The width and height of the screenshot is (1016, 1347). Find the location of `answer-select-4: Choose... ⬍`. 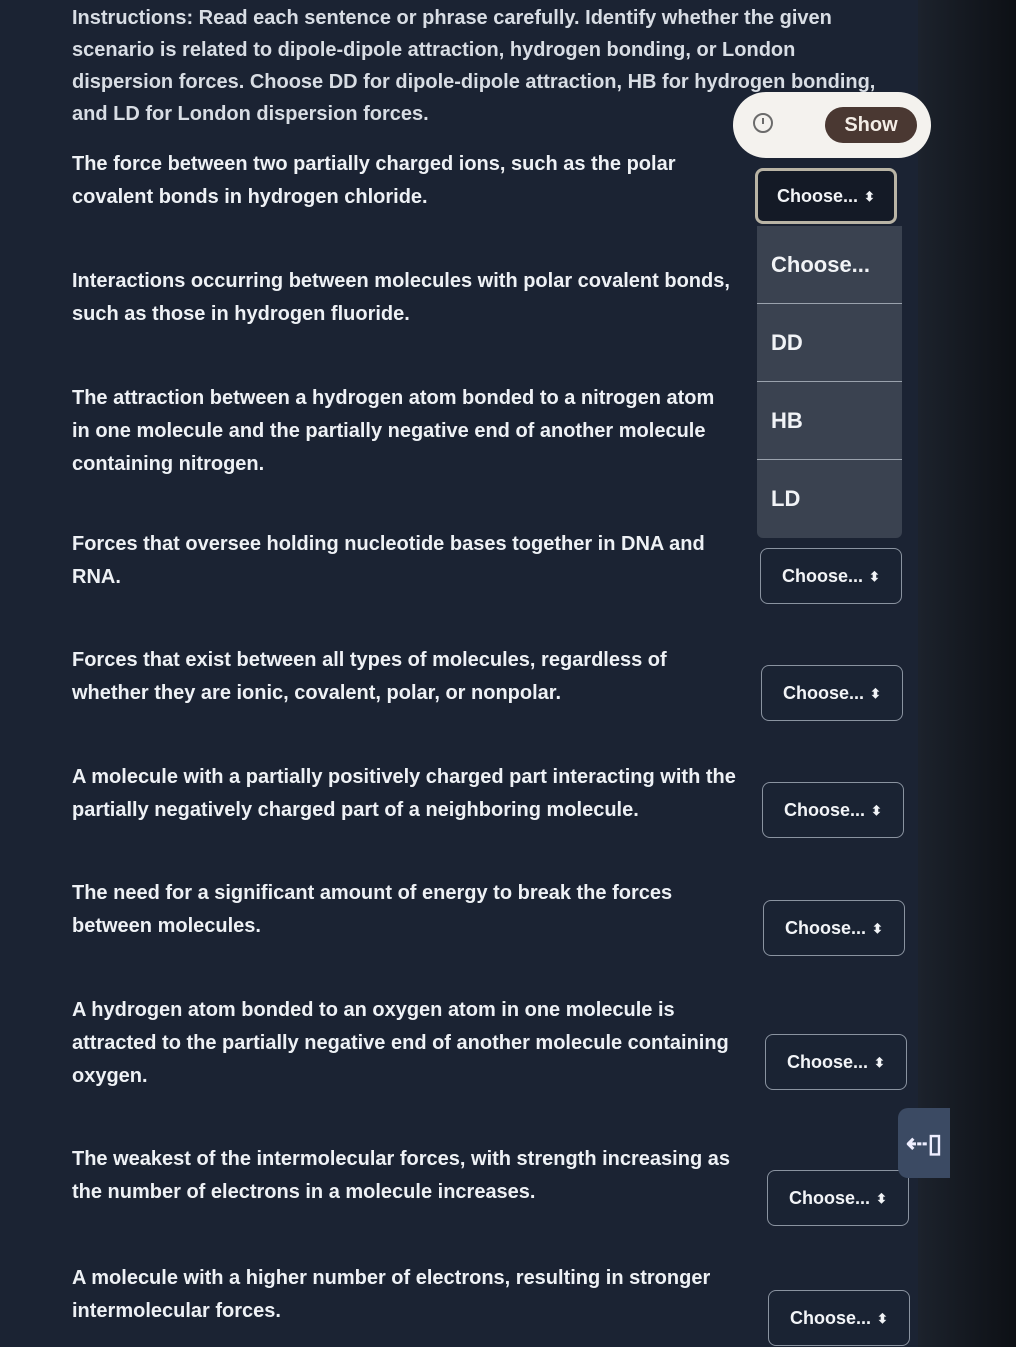

answer-select-4: Choose... ⬍ is located at coordinates (831, 576).